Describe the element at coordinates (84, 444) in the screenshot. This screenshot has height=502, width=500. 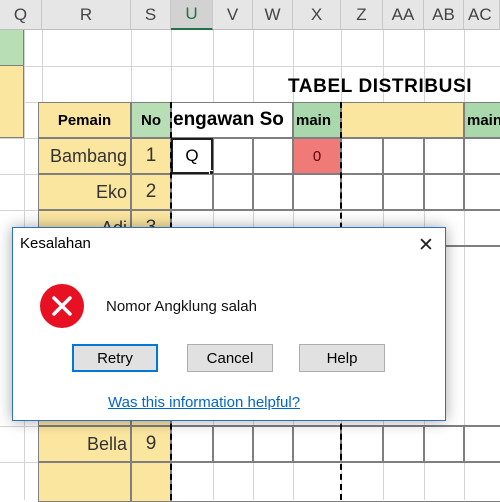
I see `cell-pemain-bella: Bella` at that location.